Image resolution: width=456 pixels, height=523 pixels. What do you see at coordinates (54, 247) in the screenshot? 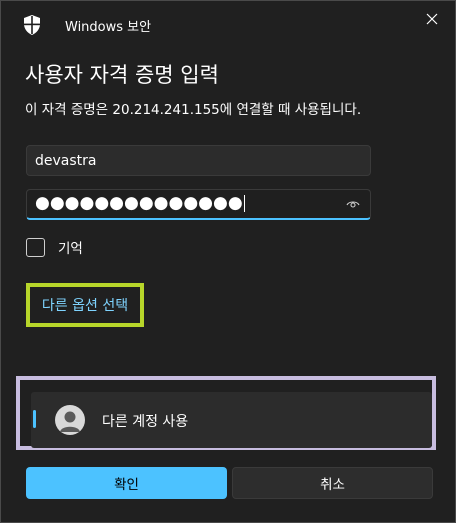
I see `remember-checkbox-row: 기억` at bounding box center [54, 247].